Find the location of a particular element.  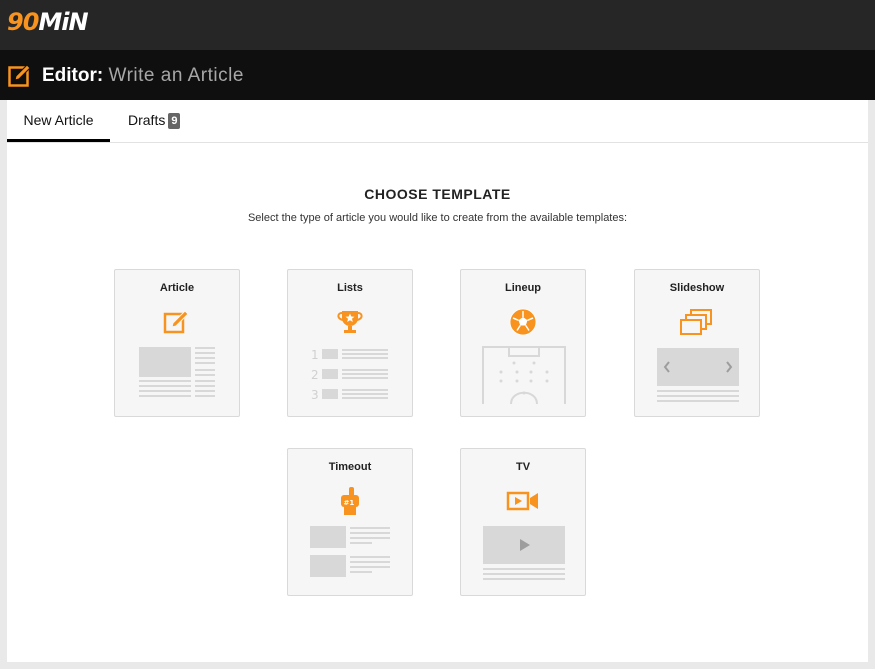

top-bar is located at coordinates (437, 25).